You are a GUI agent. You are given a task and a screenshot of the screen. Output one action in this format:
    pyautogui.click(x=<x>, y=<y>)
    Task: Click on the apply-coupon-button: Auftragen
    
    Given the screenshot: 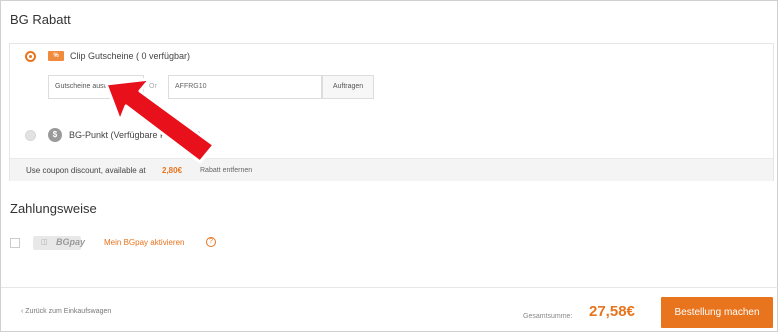 What is the action you would take?
    pyautogui.click(x=348, y=87)
    